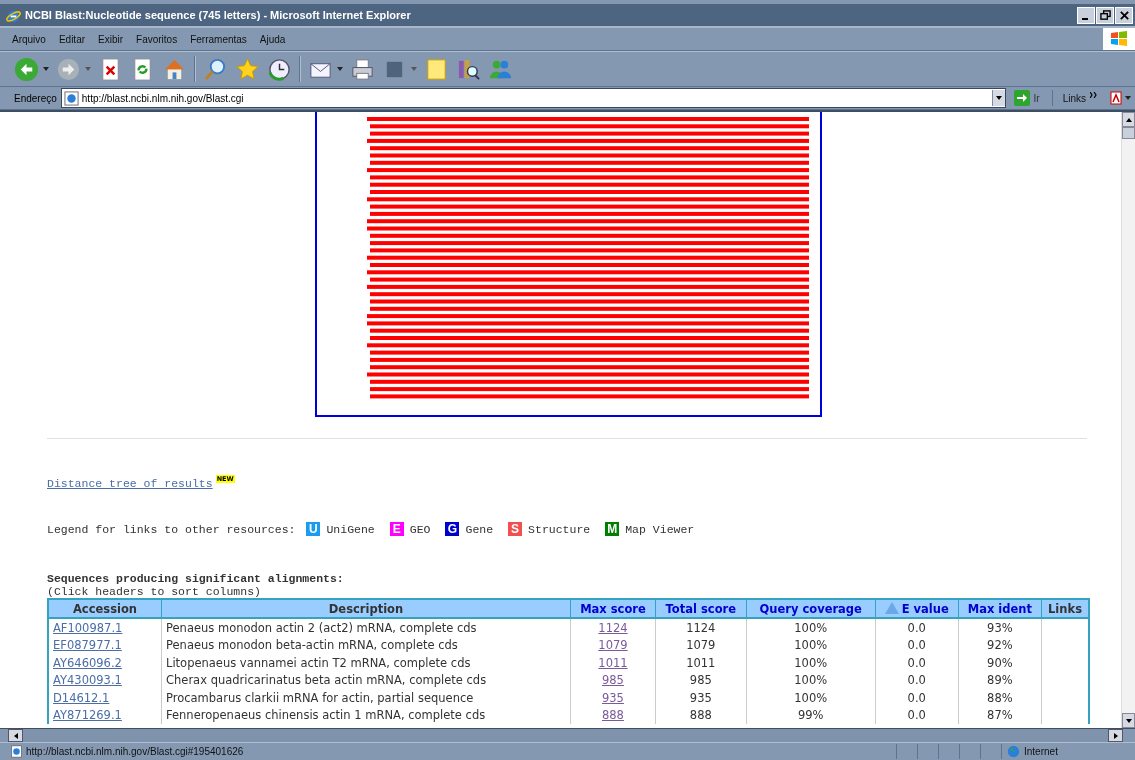 This screenshot has height=760, width=1135. I want to click on table-cell: Fenneropenaeus chinensis actin 1 mRNA, complete cds, so click(366, 715).